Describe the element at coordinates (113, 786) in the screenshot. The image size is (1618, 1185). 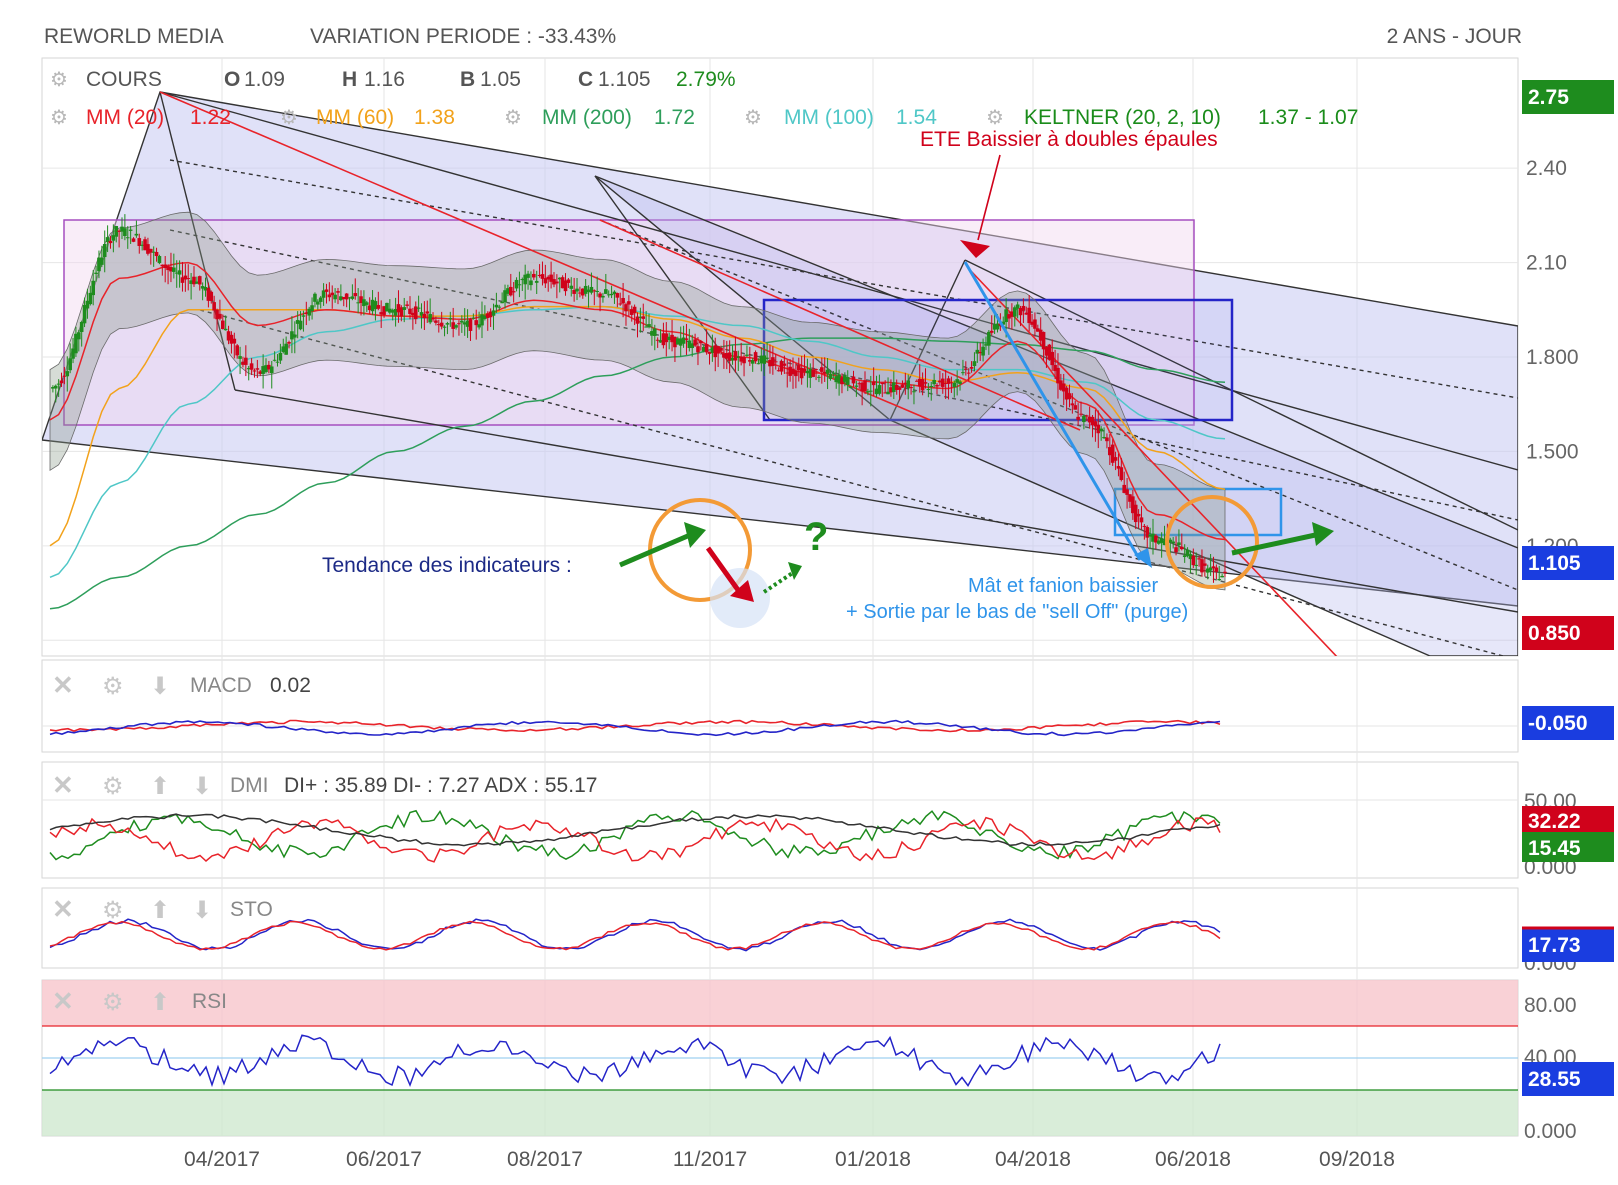
I see `dmi-settings-icon: ⚙` at that location.